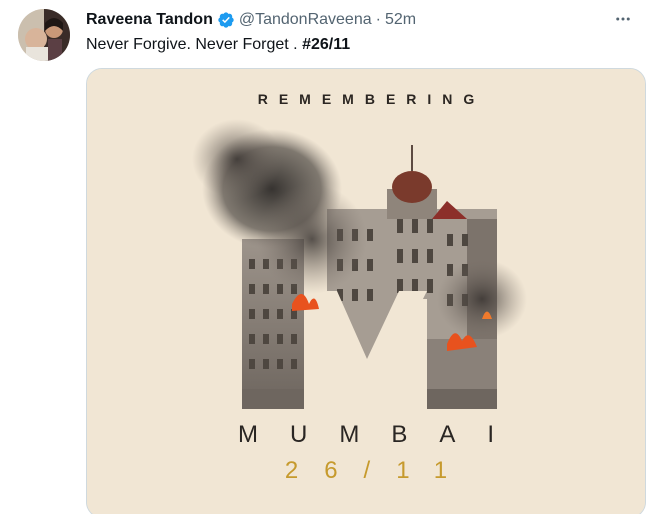 The width and height of the screenshot is (650, 514). I want to click on poster-date: 26/11, so click(379, 470).